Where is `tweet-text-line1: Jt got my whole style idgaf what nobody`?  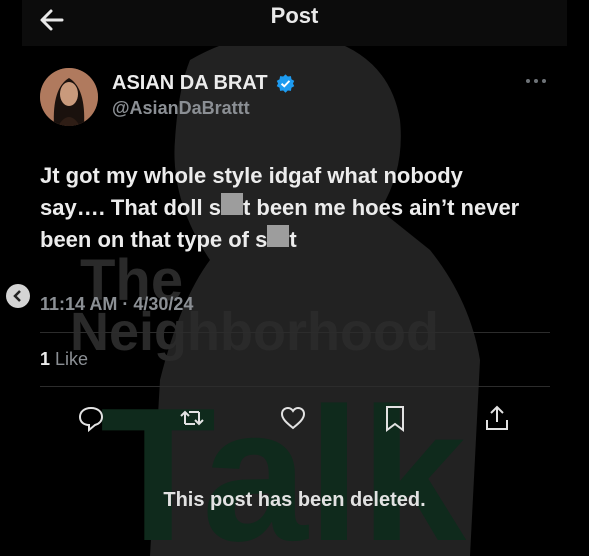 tweet-text-line1: Jt got my whole style idgaf what nobody is located at coordinates (251, 175).